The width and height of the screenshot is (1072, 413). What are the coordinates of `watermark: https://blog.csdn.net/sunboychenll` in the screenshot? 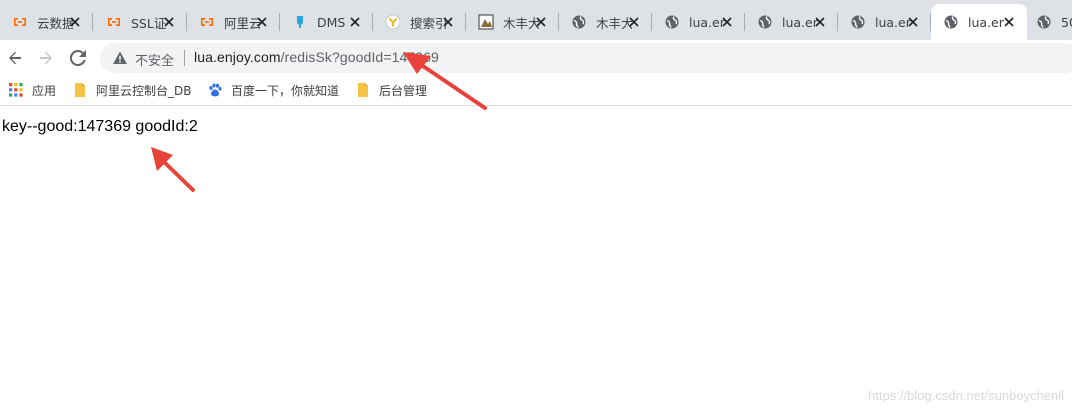 It's located at (966, 395).